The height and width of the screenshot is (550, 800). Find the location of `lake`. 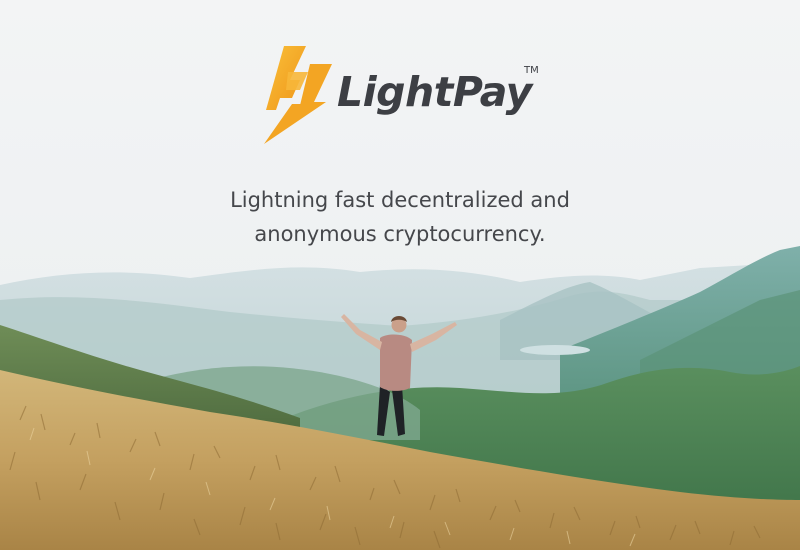

lake is located at coordinates (555, 350).